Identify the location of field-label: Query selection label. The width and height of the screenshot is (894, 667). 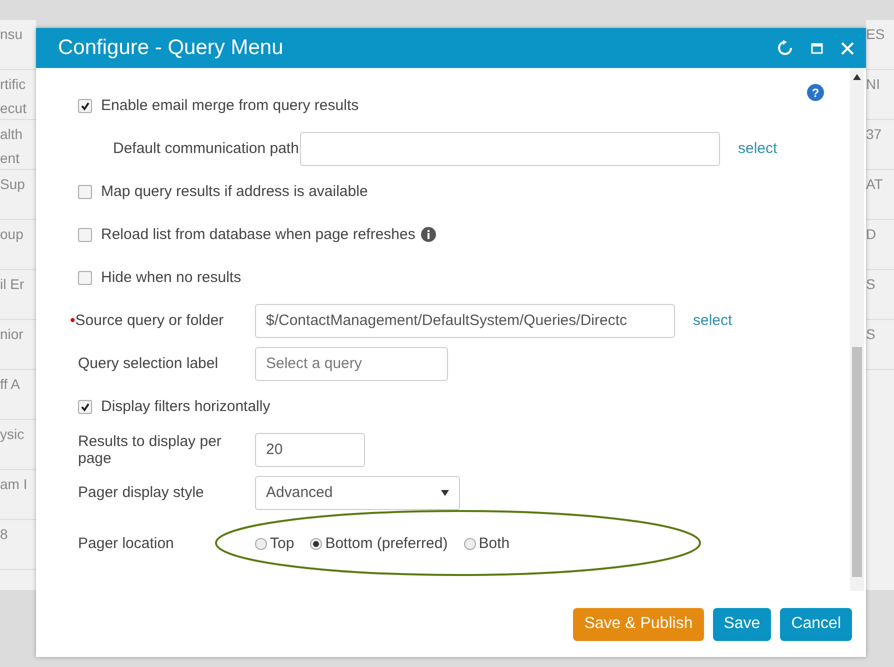
(148, 363).